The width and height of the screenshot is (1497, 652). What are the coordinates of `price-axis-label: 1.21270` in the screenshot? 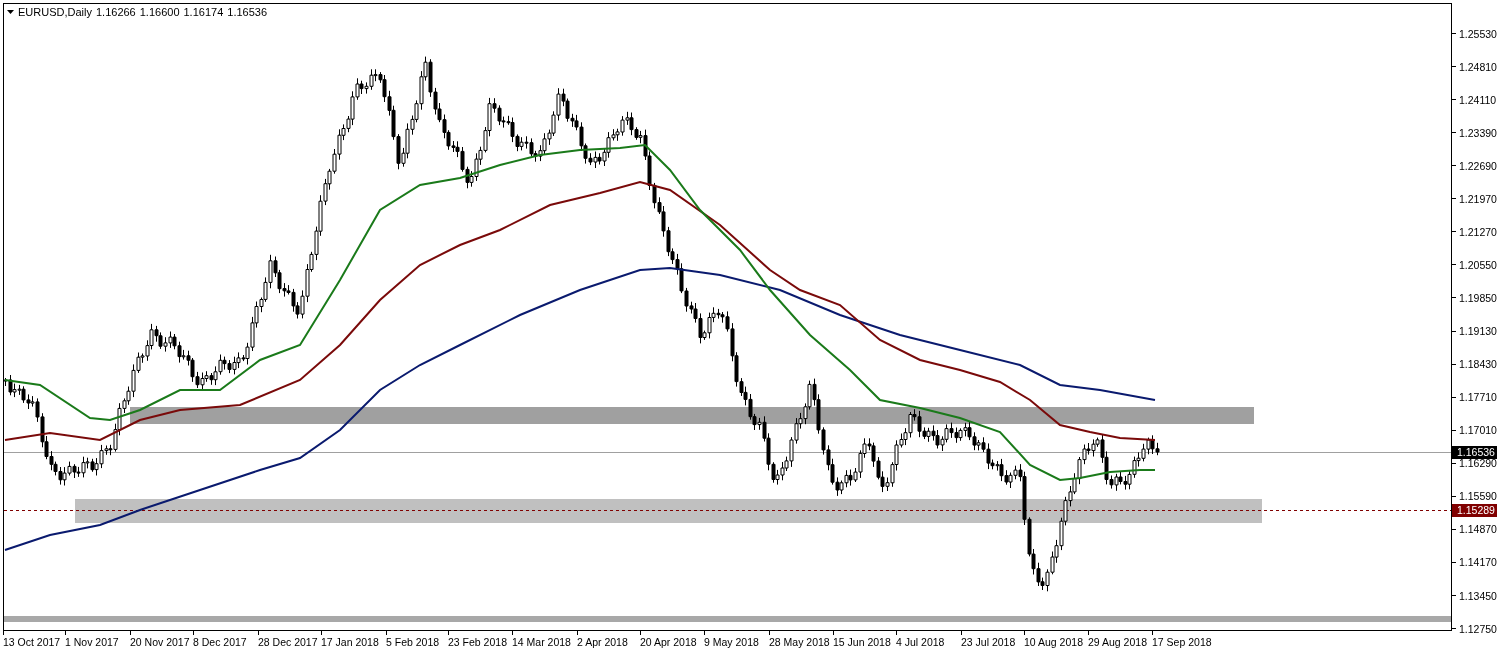 It's located at (1477, 231).